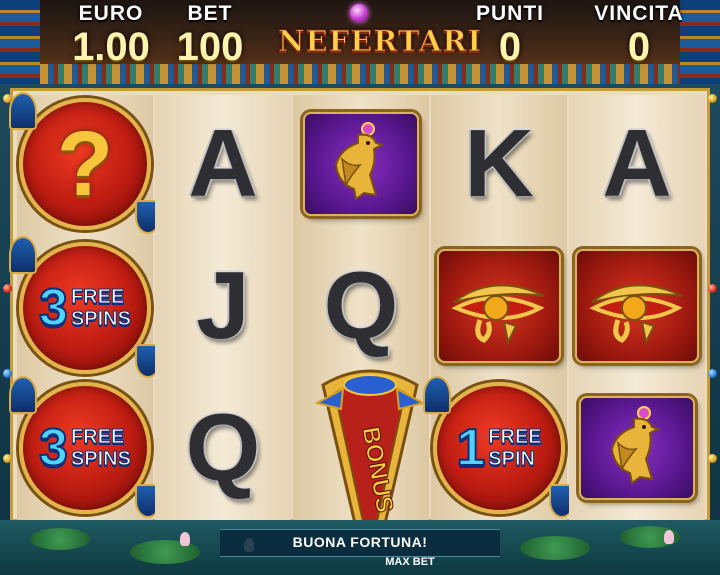 The width and height of the screenshot is (720, 575). What do you see at coordinates (639, 47) in the screenshot?
I see `win-value: 0` at bounding box center [639, 47].